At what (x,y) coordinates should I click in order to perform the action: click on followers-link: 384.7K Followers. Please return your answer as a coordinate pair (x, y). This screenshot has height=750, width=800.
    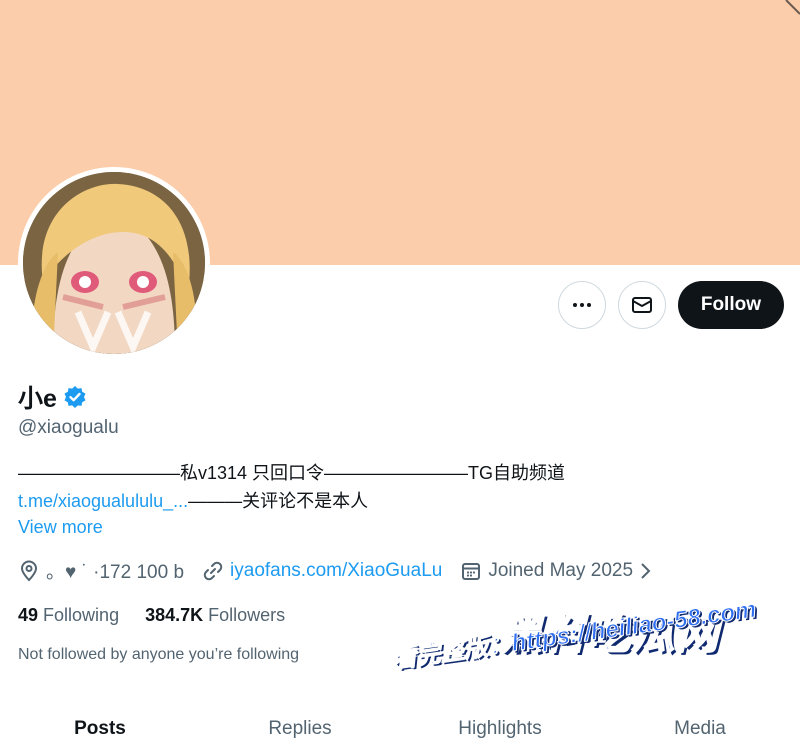
    Looking at the image, I should click on (215, 615).